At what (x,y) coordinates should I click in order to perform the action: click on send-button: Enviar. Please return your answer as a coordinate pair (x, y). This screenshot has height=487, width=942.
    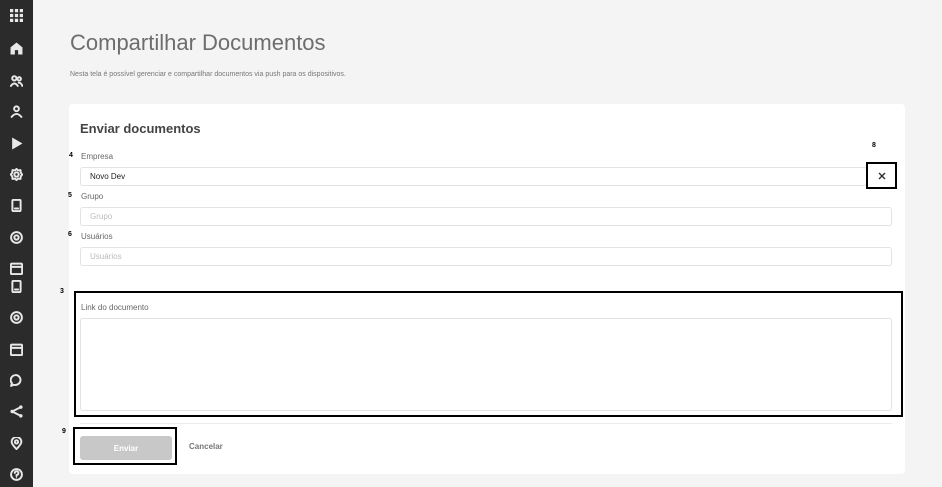
    Looking at the image, I should click on (126, 448).